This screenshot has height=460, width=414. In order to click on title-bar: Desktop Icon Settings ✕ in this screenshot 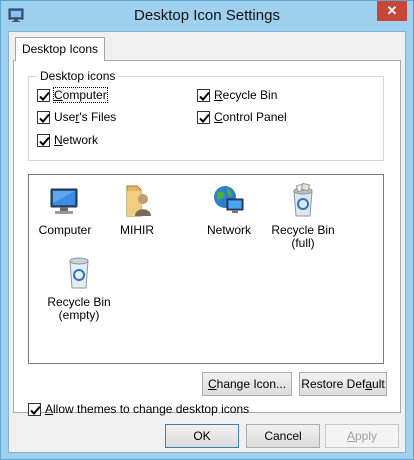, I will do `click(207, 16)`.